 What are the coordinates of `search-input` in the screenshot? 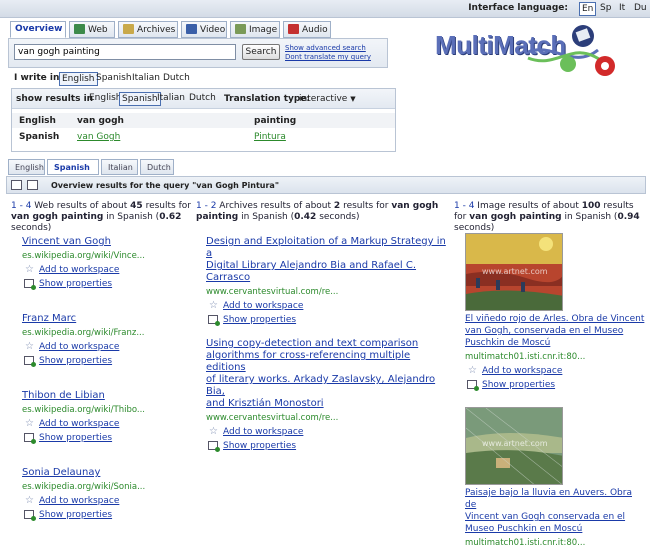 It's located at (125, 52).